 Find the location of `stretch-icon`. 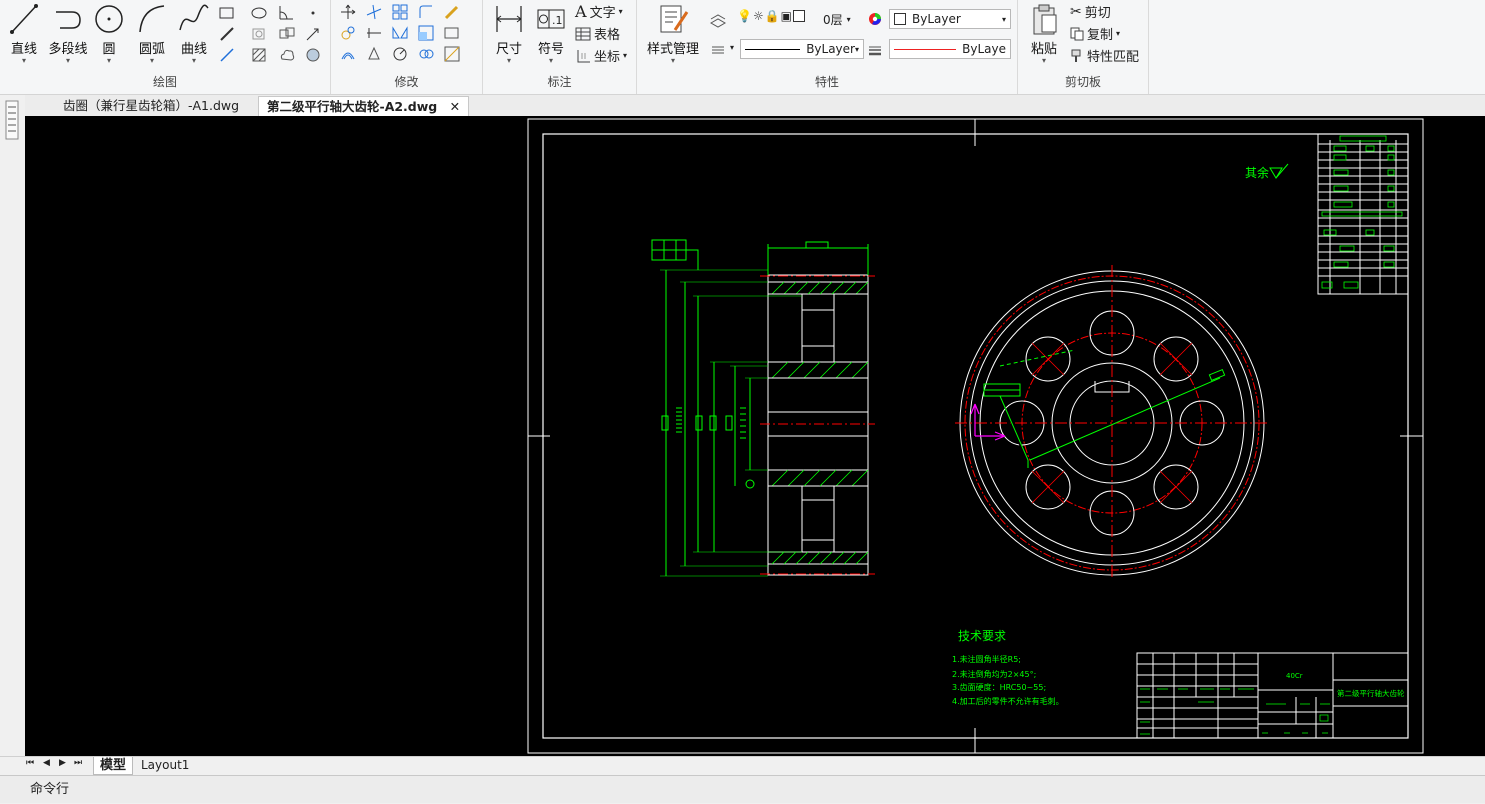

stretch-icon is located at coordinates (452, 33).